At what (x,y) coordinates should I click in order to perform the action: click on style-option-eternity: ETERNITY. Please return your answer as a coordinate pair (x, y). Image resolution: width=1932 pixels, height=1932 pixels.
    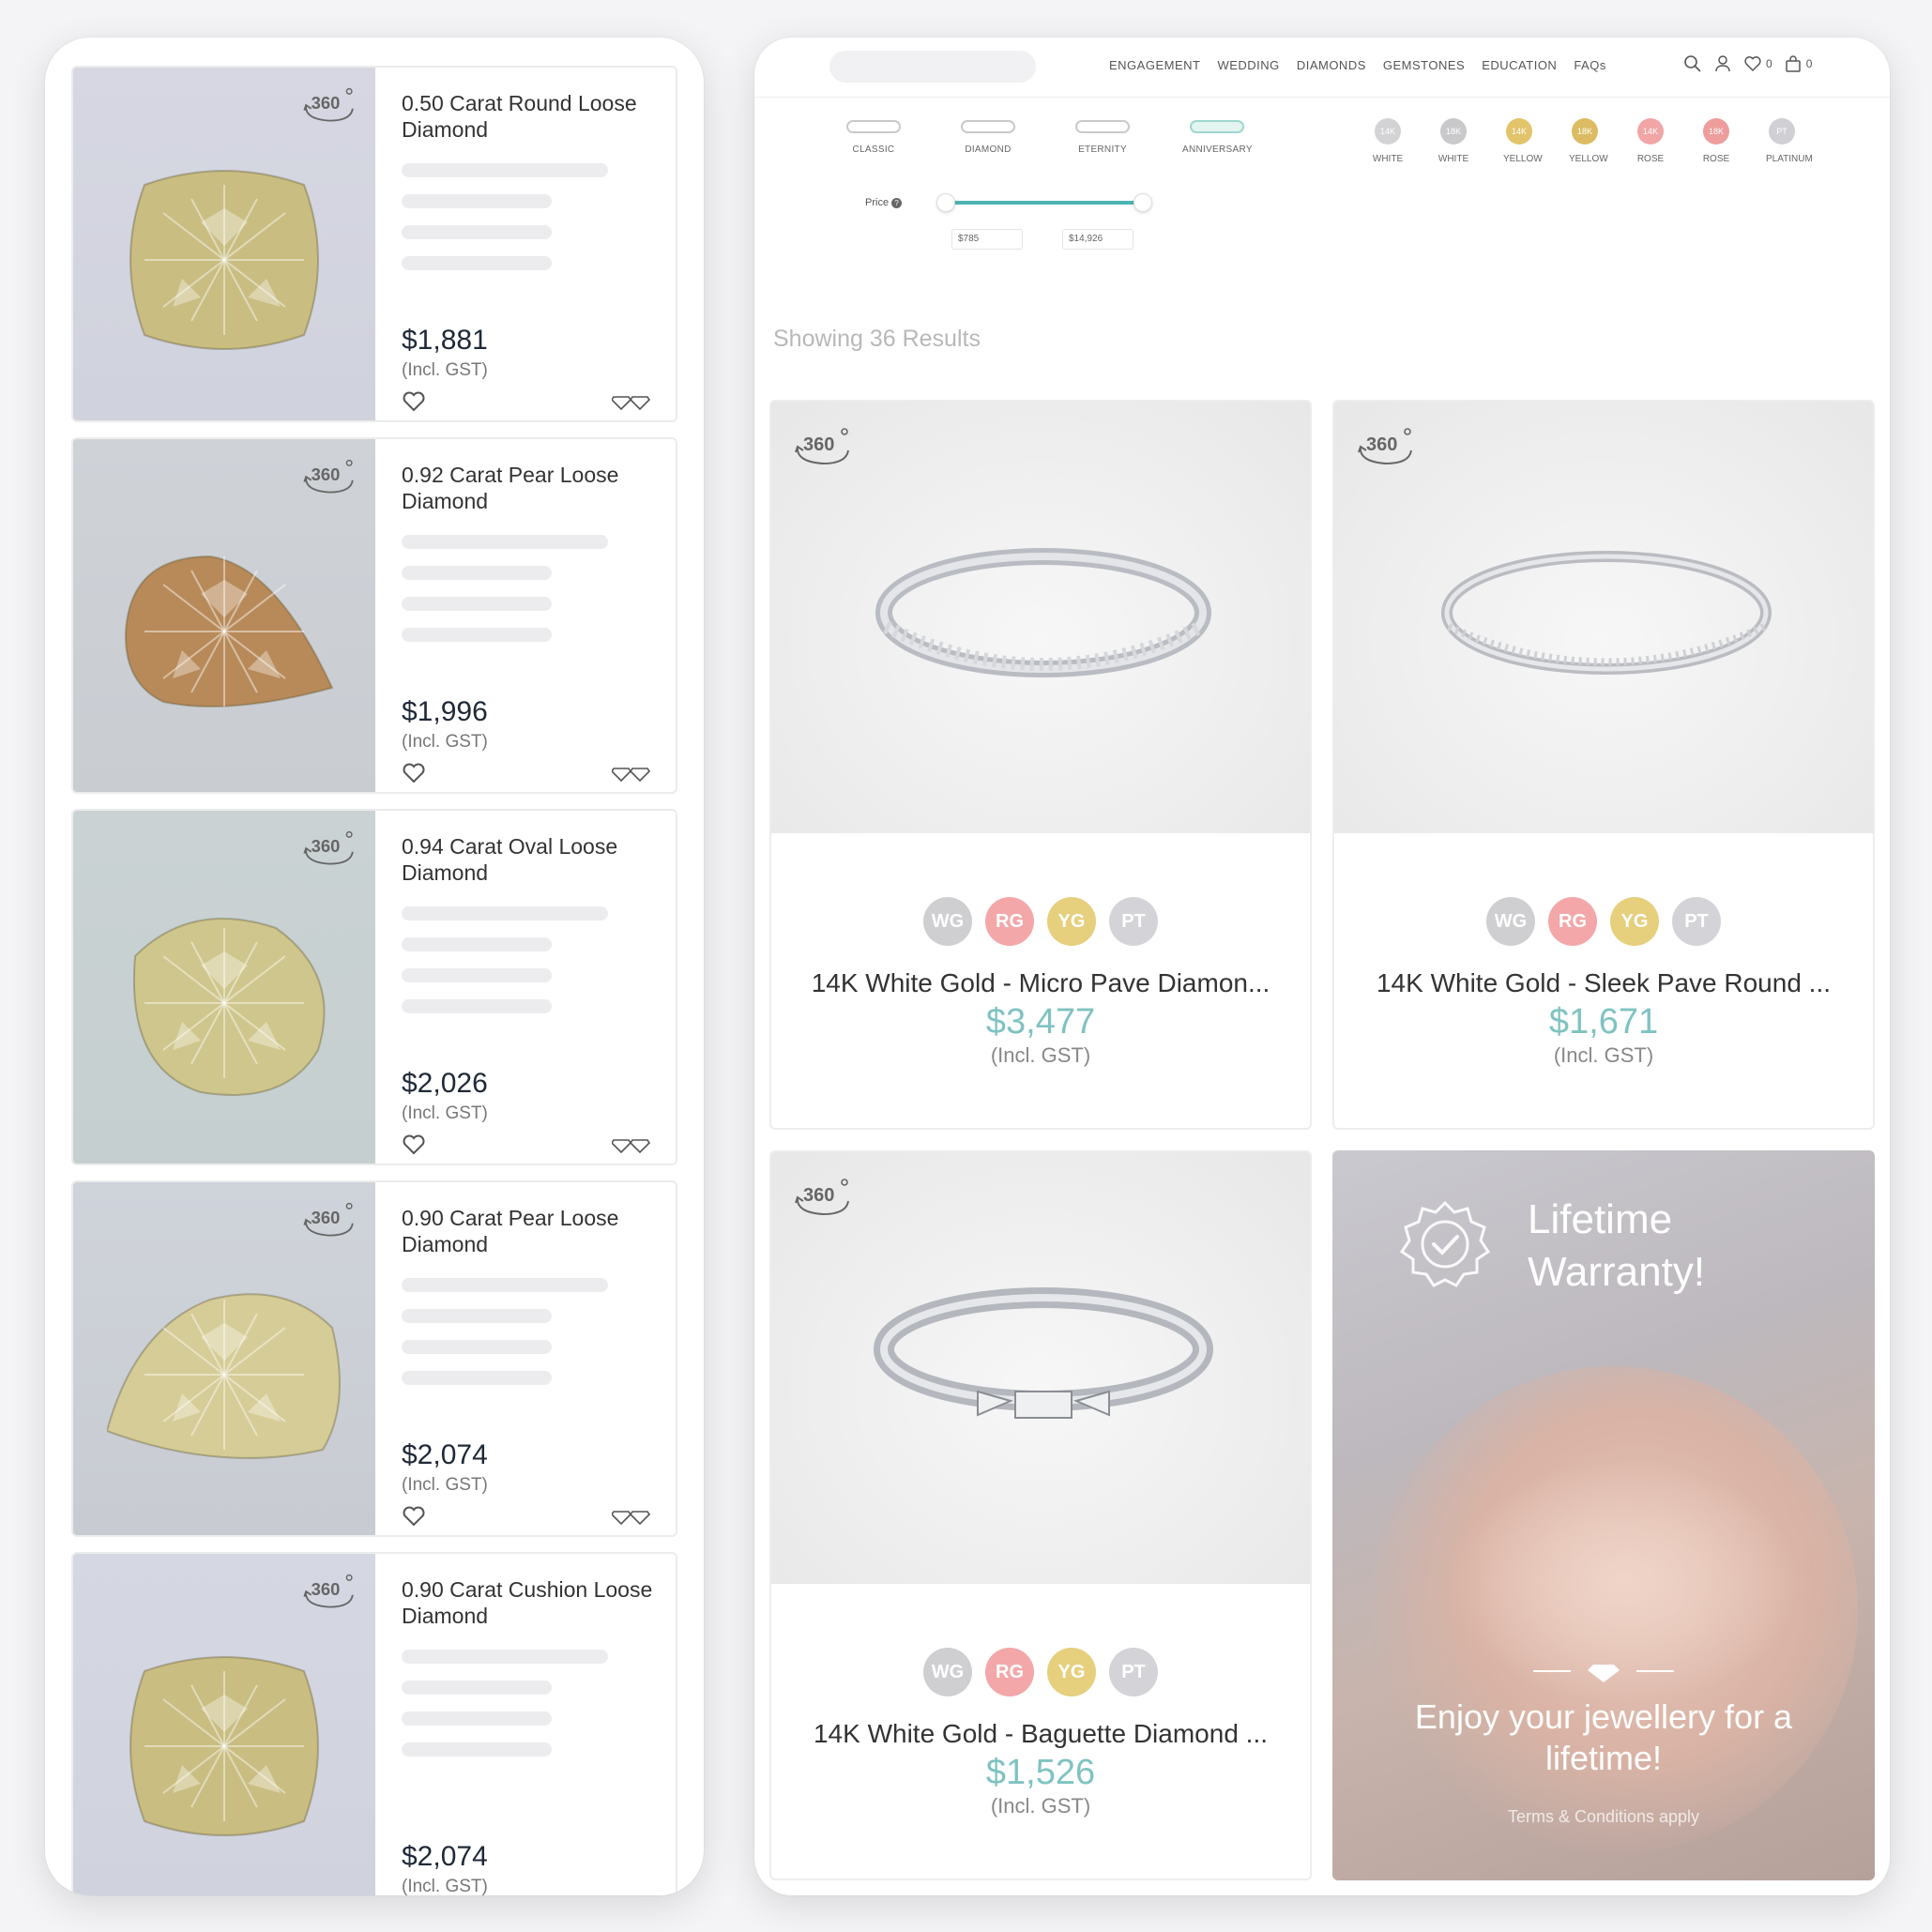
    Looking at the image, I should click on (1102, 137).